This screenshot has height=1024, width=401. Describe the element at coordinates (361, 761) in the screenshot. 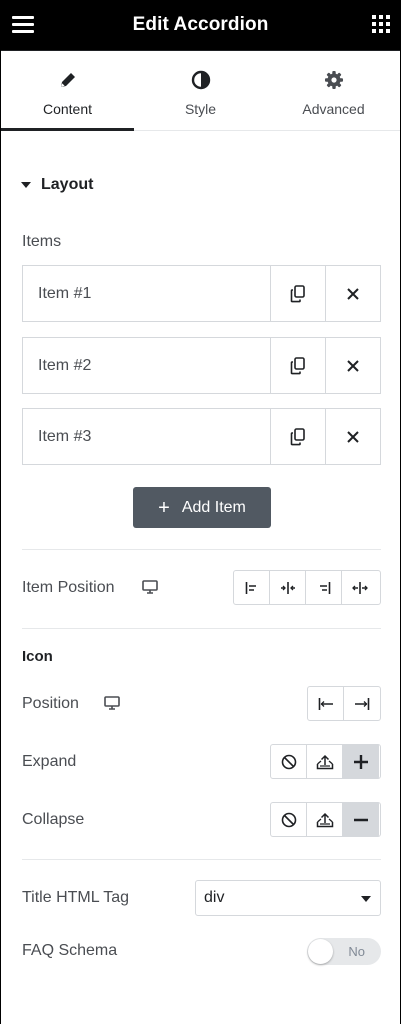

I see `plus-icon` at that location.